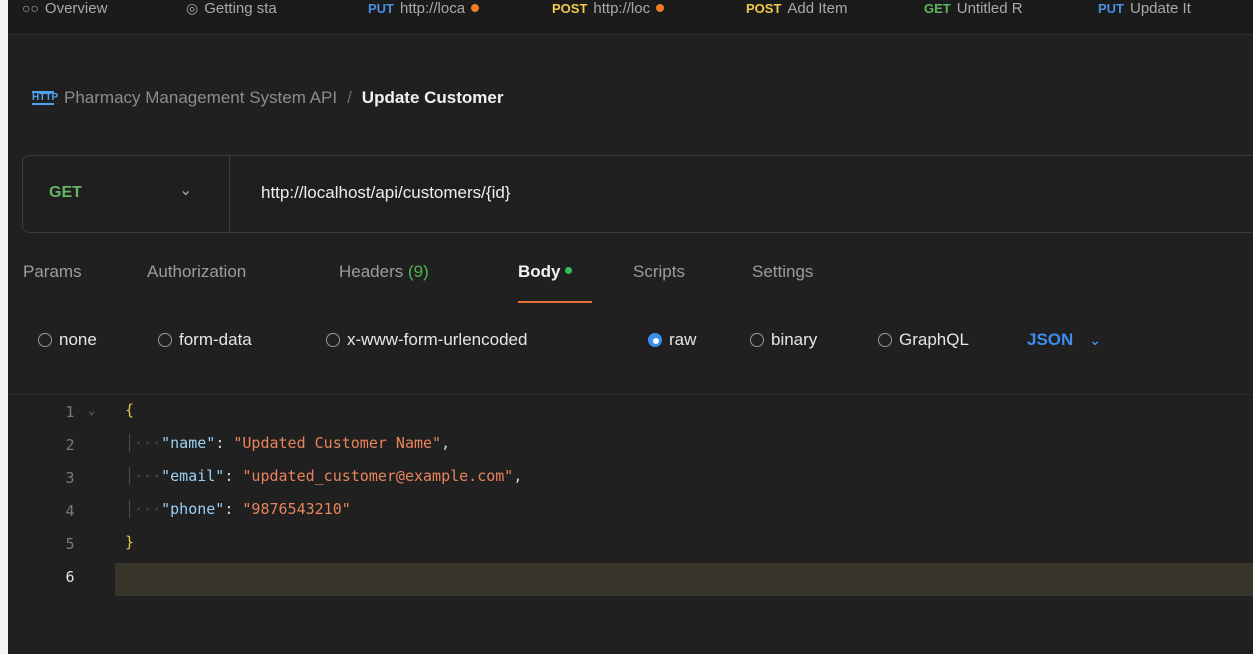 The image size is (1253, 654). Describe the element at coordinates (655, 340) in the screenshot. I see `radio-selected-icon` at that location.